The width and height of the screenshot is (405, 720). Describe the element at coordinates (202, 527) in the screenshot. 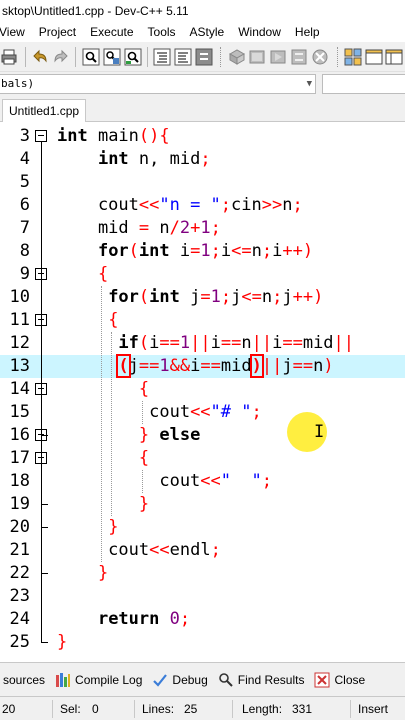

I see `code-line: 20 }` at that location.